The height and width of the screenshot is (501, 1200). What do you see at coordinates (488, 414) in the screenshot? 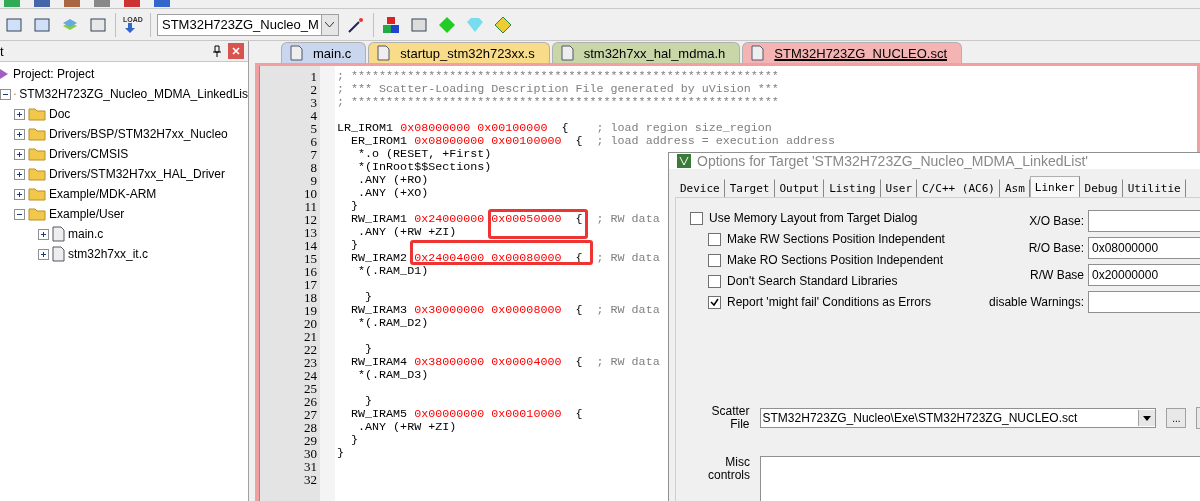
I see `hex-value: 0x00000000 0x00010000` at bounding box center [488, 414].